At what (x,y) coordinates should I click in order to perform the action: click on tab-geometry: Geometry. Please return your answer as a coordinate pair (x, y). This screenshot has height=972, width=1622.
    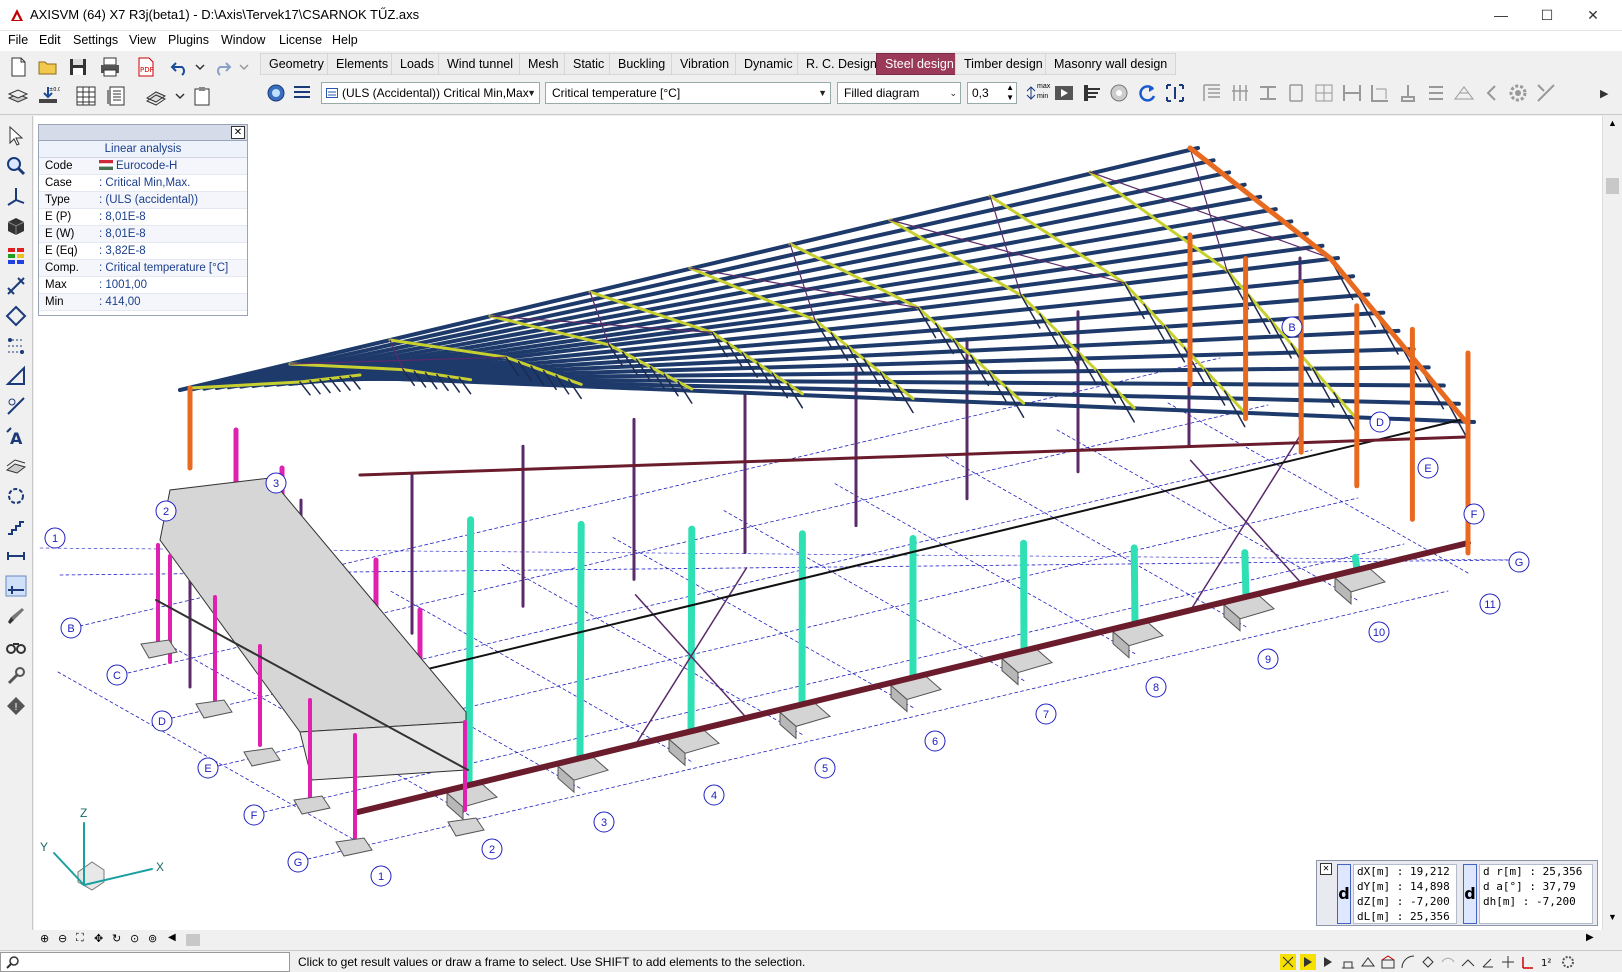
    Looking at the image, I should click on (296, 64).